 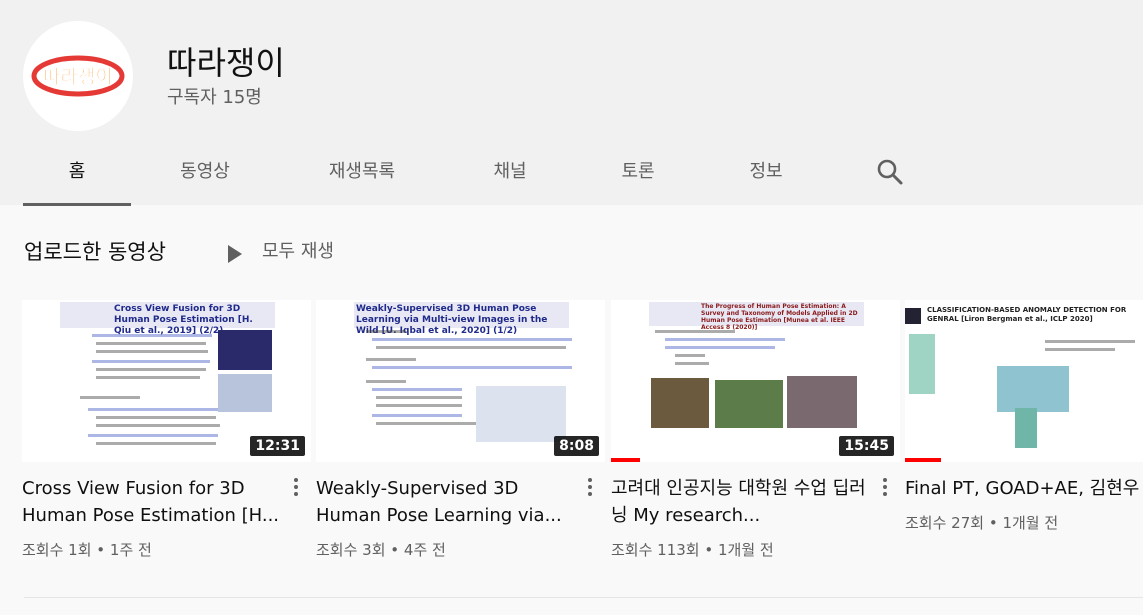 What do you see at coordinates (205, 171) in the screenshot?
I see `tab-videos-label: 동영상` at bounding box center [205, 171].